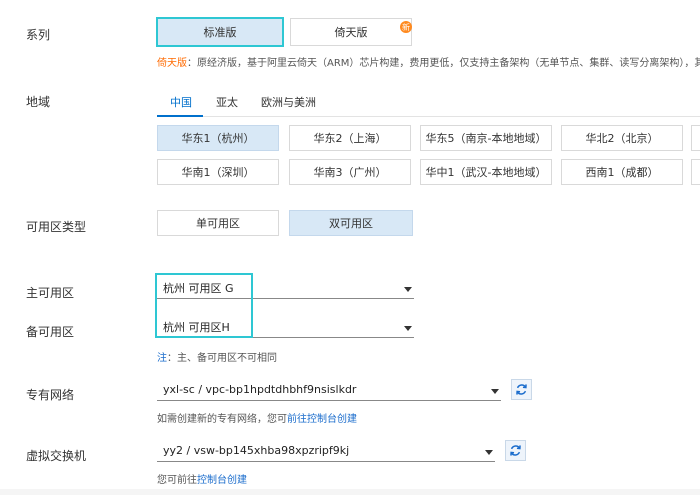 The height and width of the screenshot is (495, 700). Describe the element at coordinates (56, 456) in the screenshot. I see `vswitch-label: 虚拟交换机` at that location.